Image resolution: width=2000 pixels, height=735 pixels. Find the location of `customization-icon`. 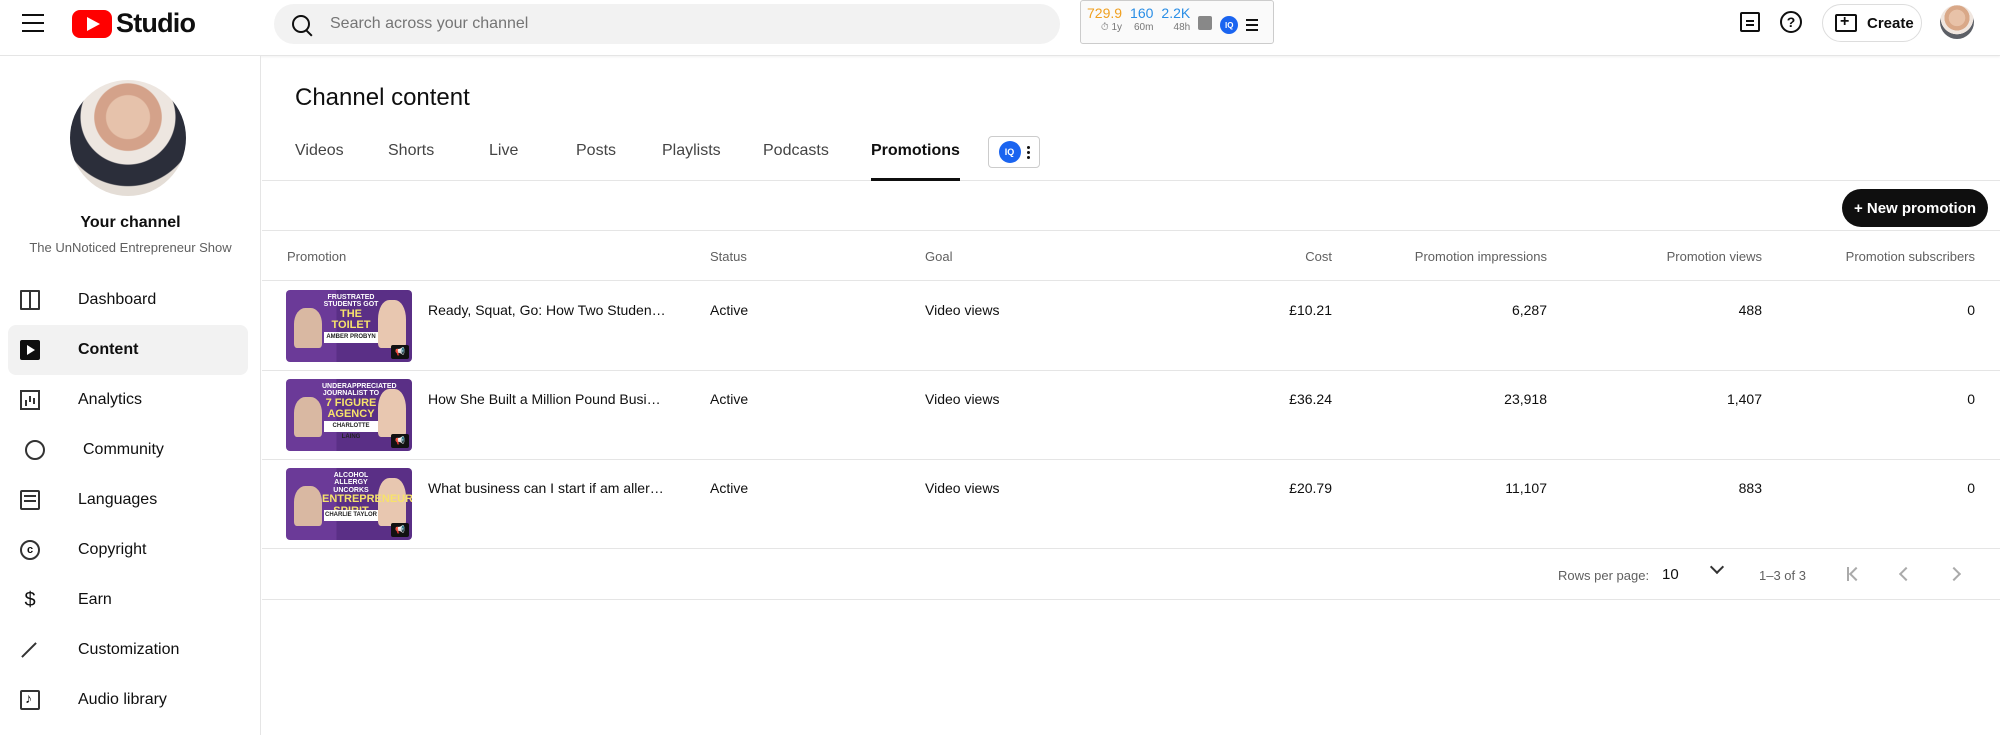

customization-icon is located at coordinates (30, 650).